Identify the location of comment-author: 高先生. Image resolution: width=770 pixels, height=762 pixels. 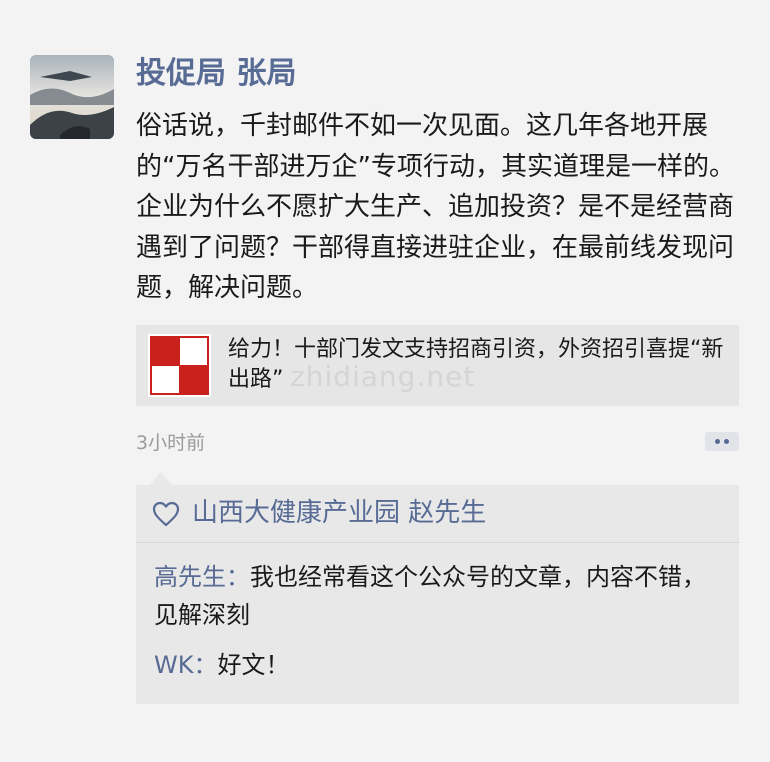
(190, 577).